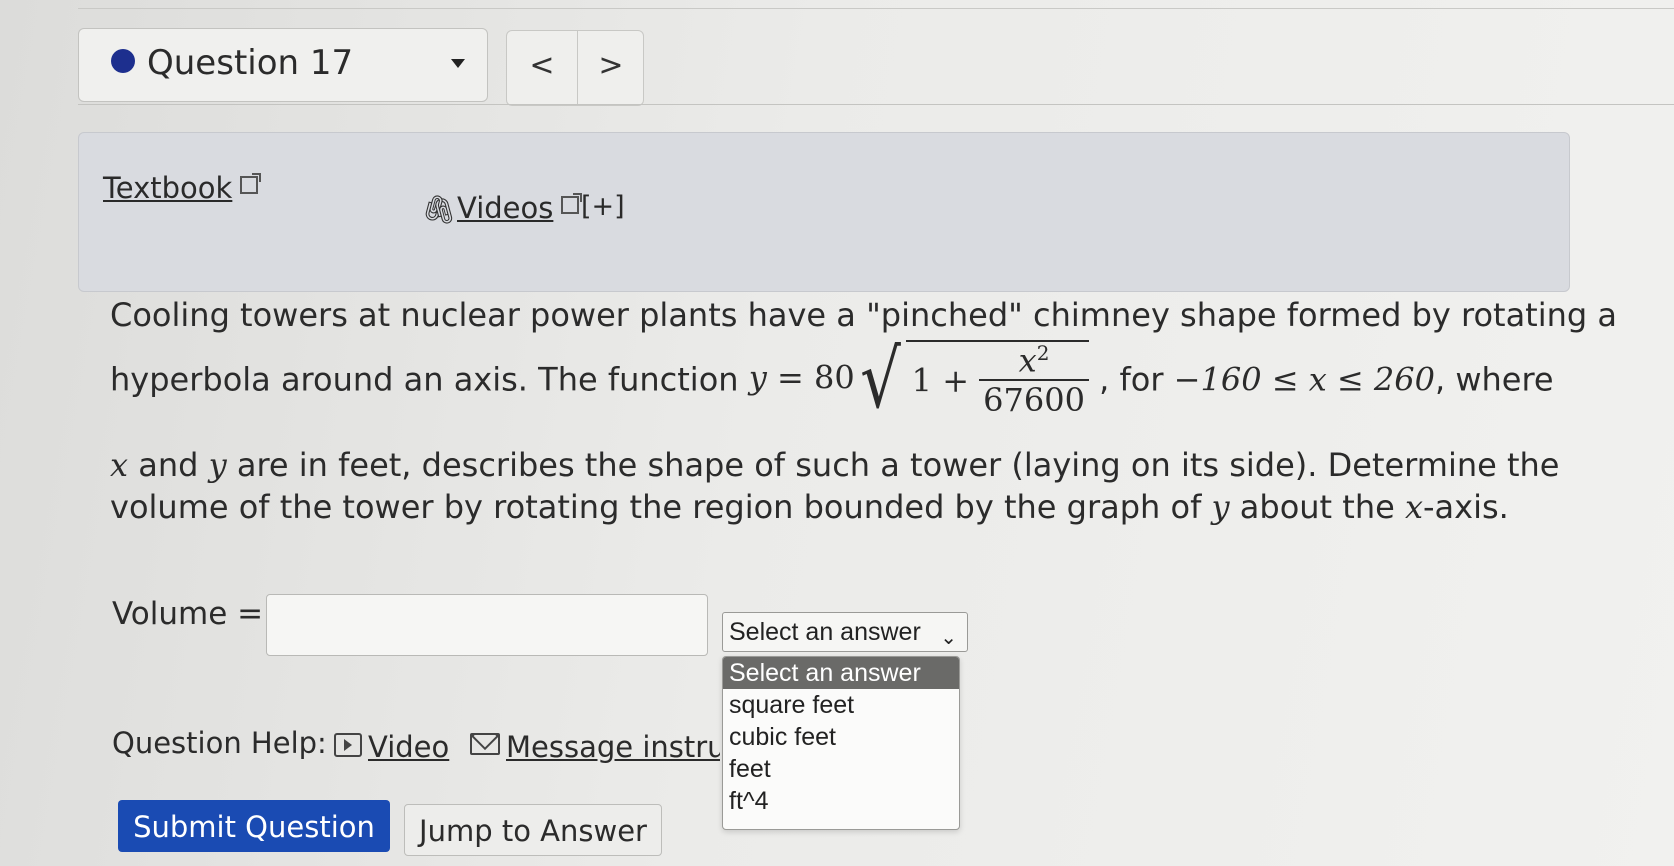 The image size is (1674, 866). I want to click on numerator-exponent: 2, so click(1043, 353).